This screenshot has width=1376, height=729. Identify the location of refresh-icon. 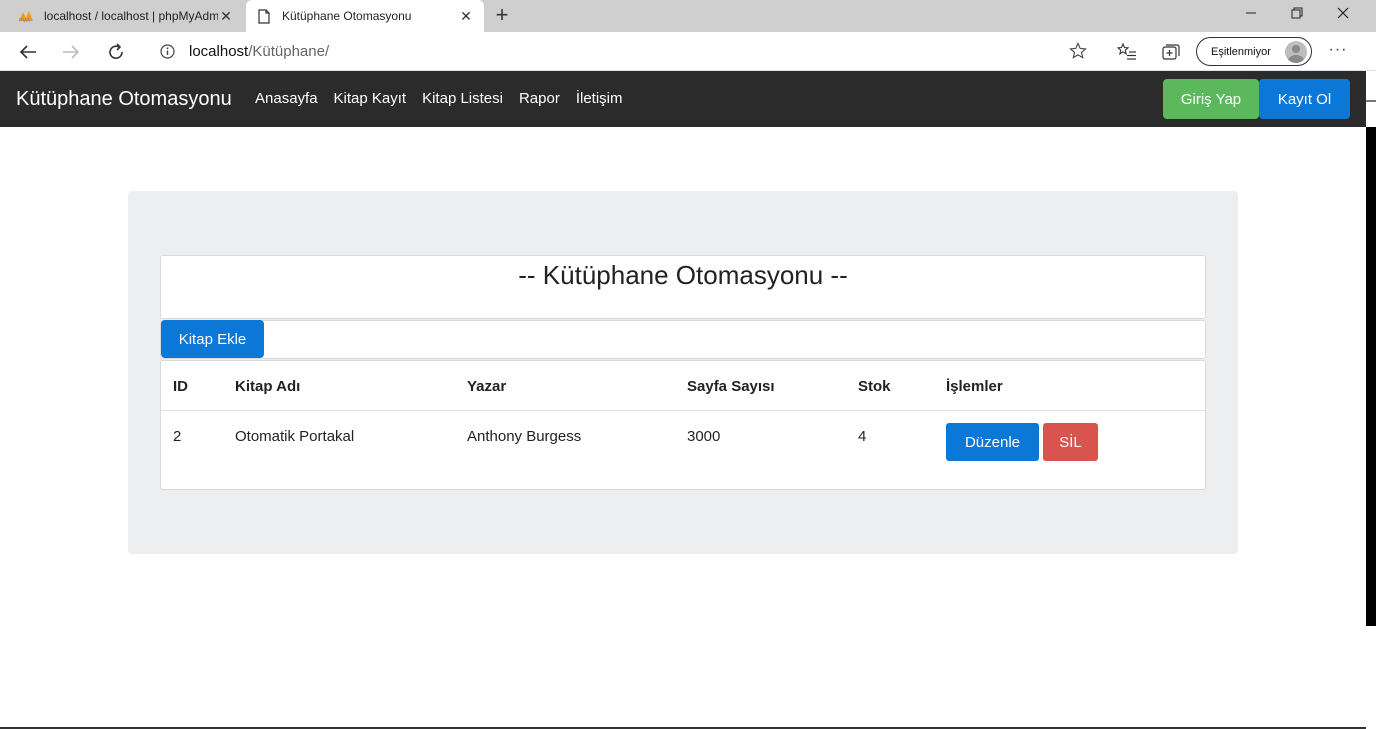
(116, 52).